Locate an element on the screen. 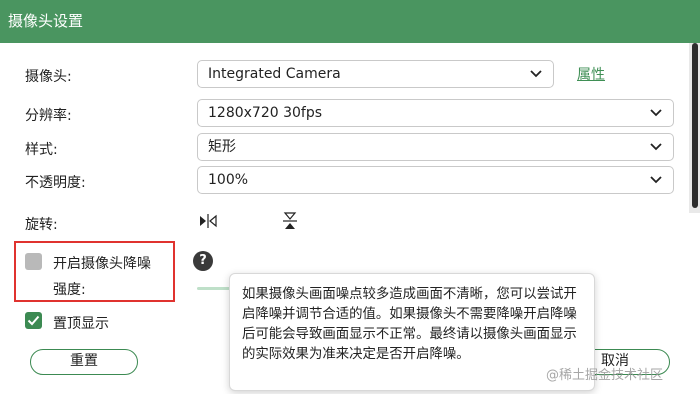 The height and width of the screenshot is (394, 700). camera-select-value: Integrated Camera is located at coordinates (274, 74).